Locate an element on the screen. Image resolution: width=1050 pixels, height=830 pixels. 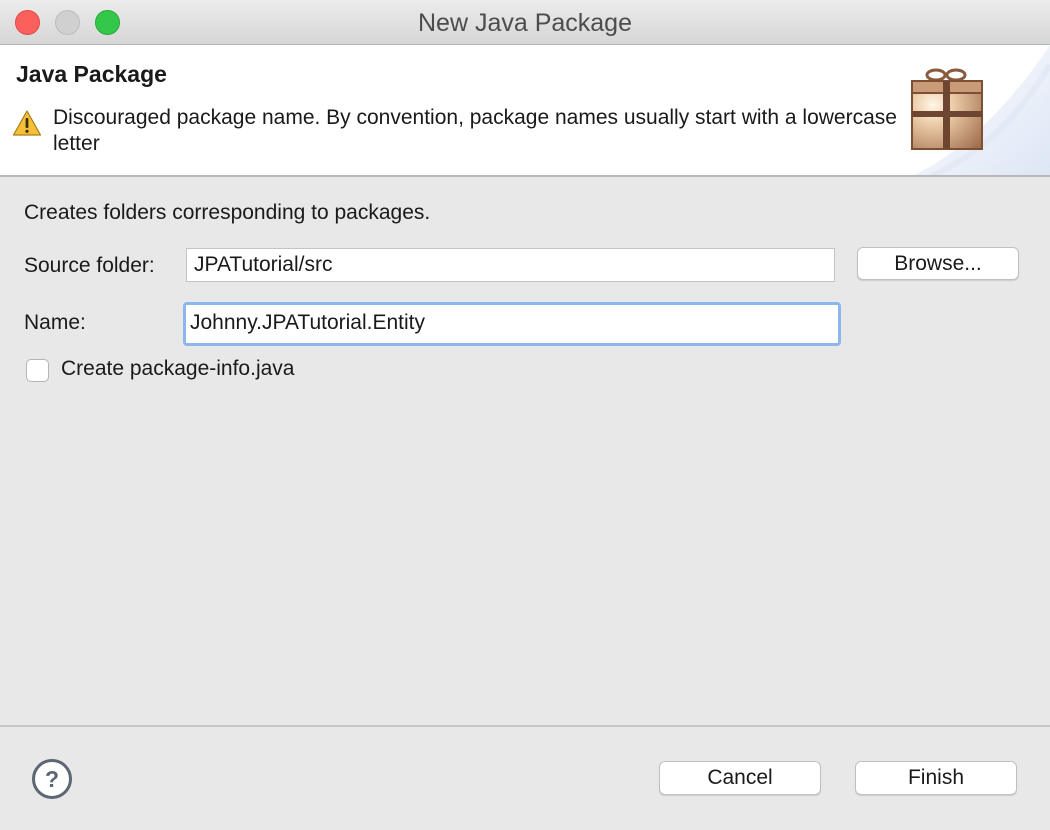
package-name-input: Johnny.JPATutorial.Entity is located at coordinates (512, 324).